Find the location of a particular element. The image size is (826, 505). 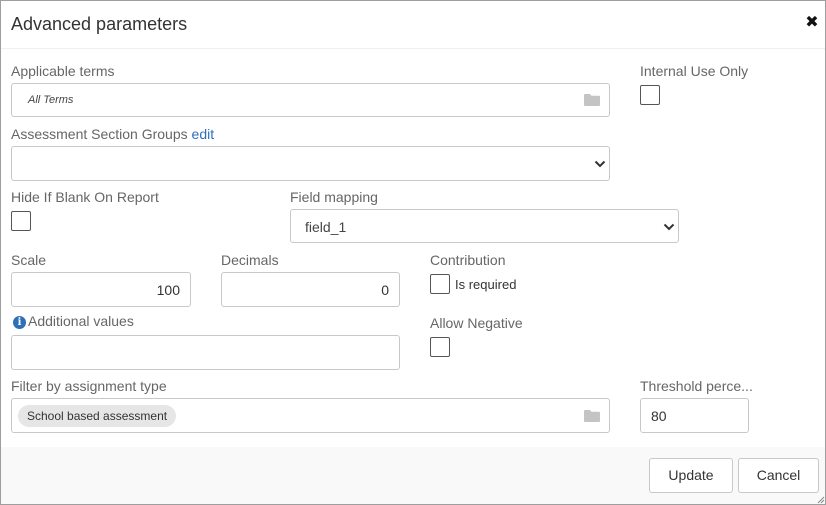

decimals-label: Decimals is located at coordinates (250, 260).